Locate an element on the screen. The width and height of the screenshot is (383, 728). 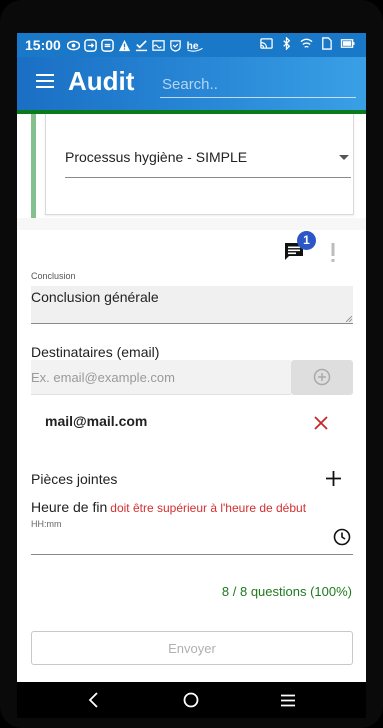
transfer-icon is located at coordinates (107, 45).